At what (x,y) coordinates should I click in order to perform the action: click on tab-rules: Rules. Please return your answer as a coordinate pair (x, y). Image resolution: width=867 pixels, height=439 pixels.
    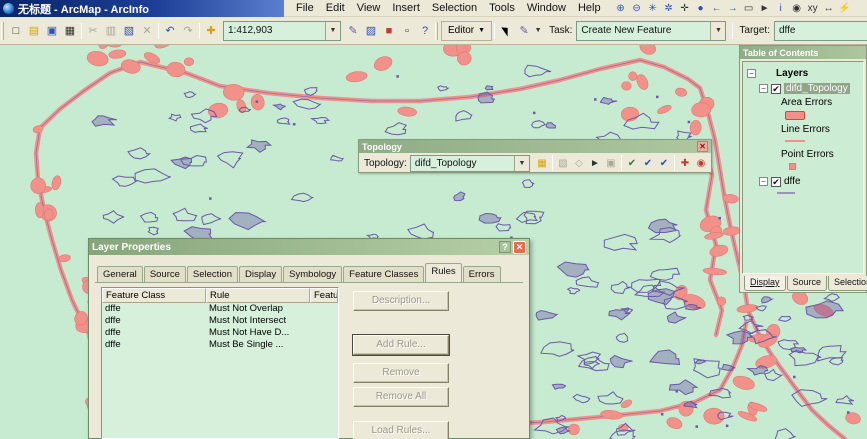
    Looking at the image, I should click on (443, 272).